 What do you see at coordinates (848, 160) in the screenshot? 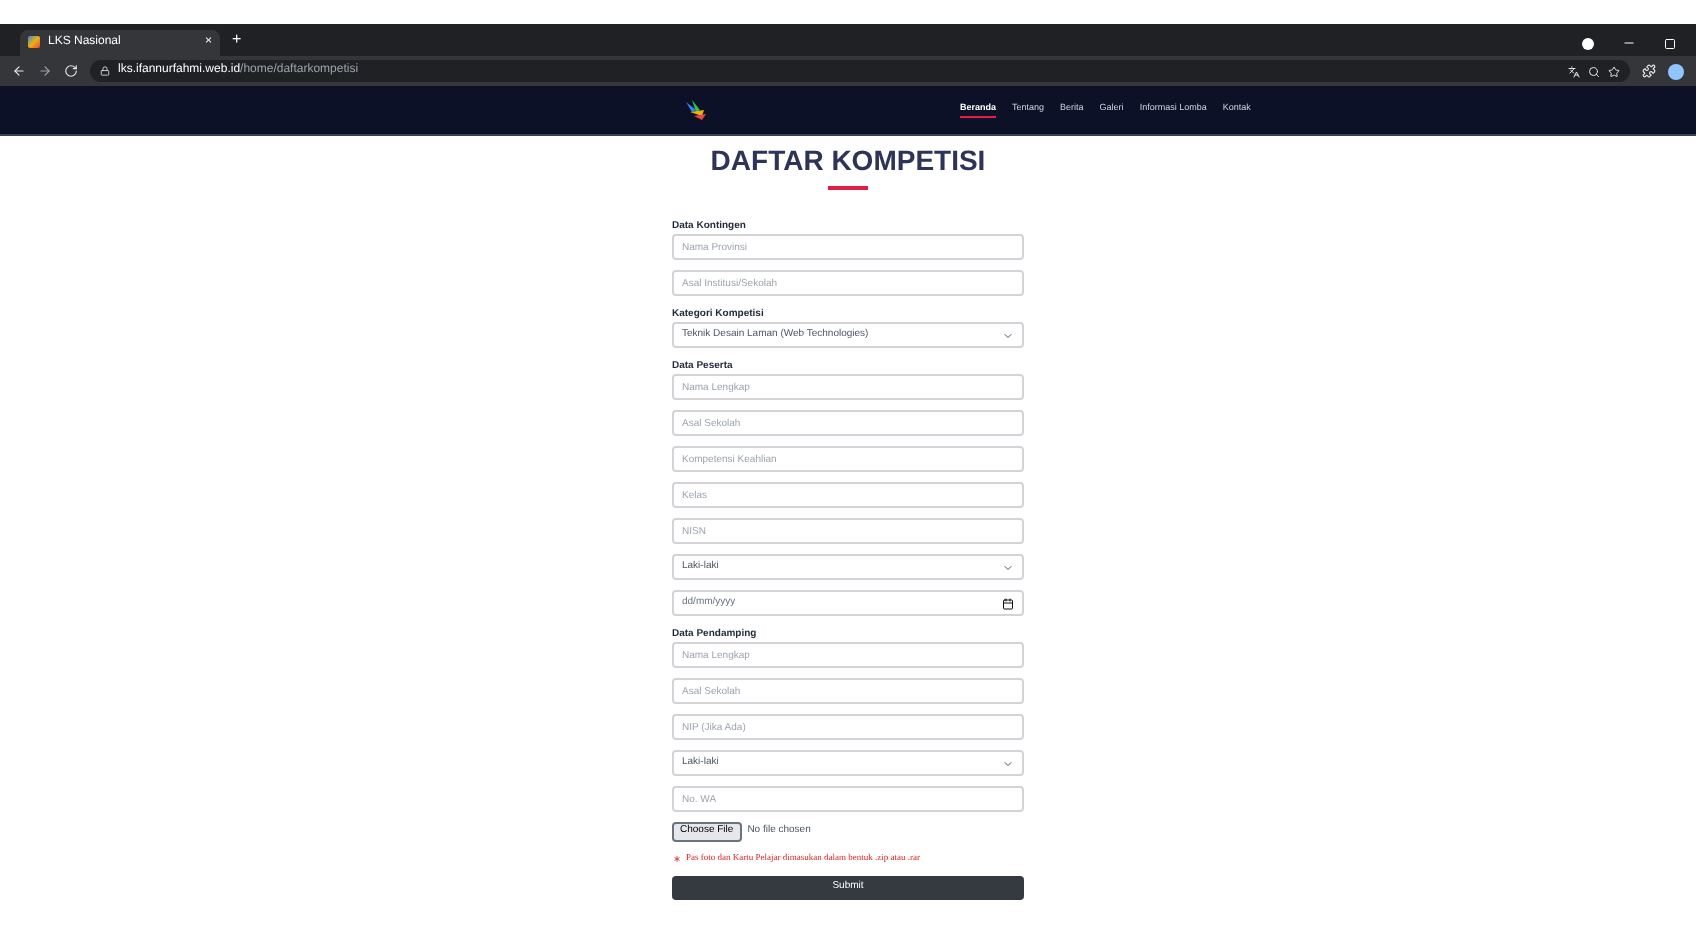
I see `page-title: DAFTAR KOMPETISI` at bounding box center [848, 160].